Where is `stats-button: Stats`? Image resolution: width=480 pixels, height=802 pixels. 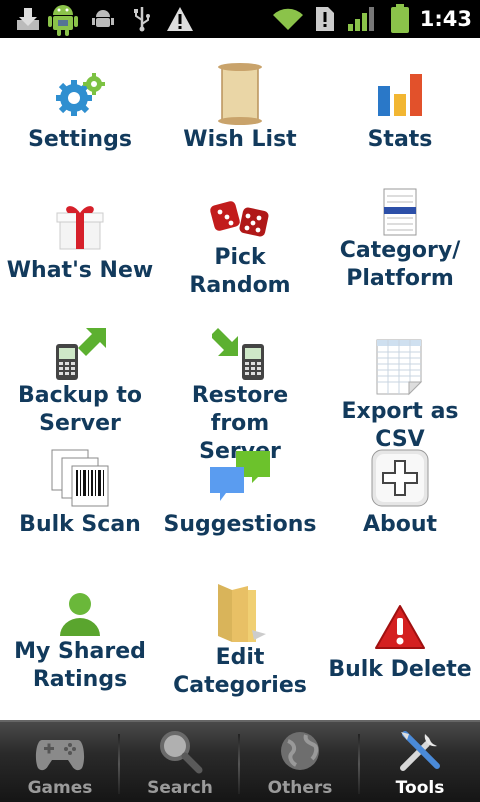 stats-button: Stats is located at coordinates (400, 103).